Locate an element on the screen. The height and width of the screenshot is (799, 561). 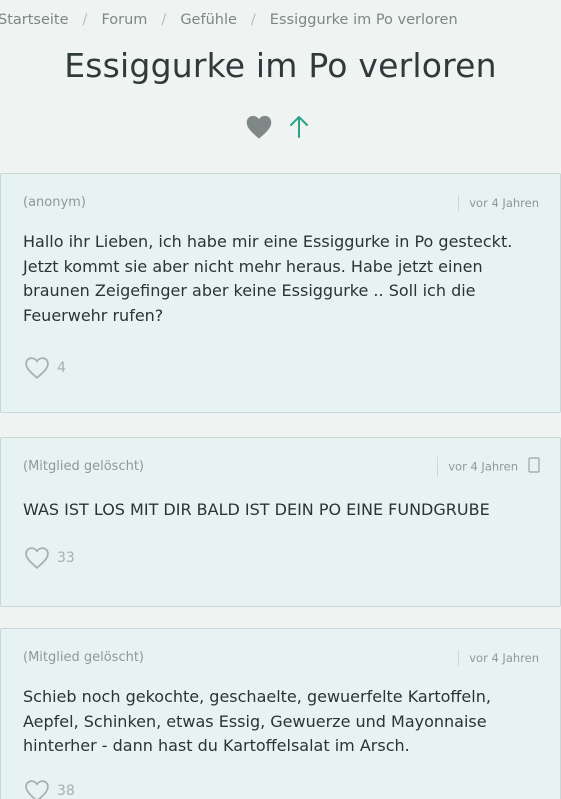
like-button: 38 is located at coordinates (49, 789).